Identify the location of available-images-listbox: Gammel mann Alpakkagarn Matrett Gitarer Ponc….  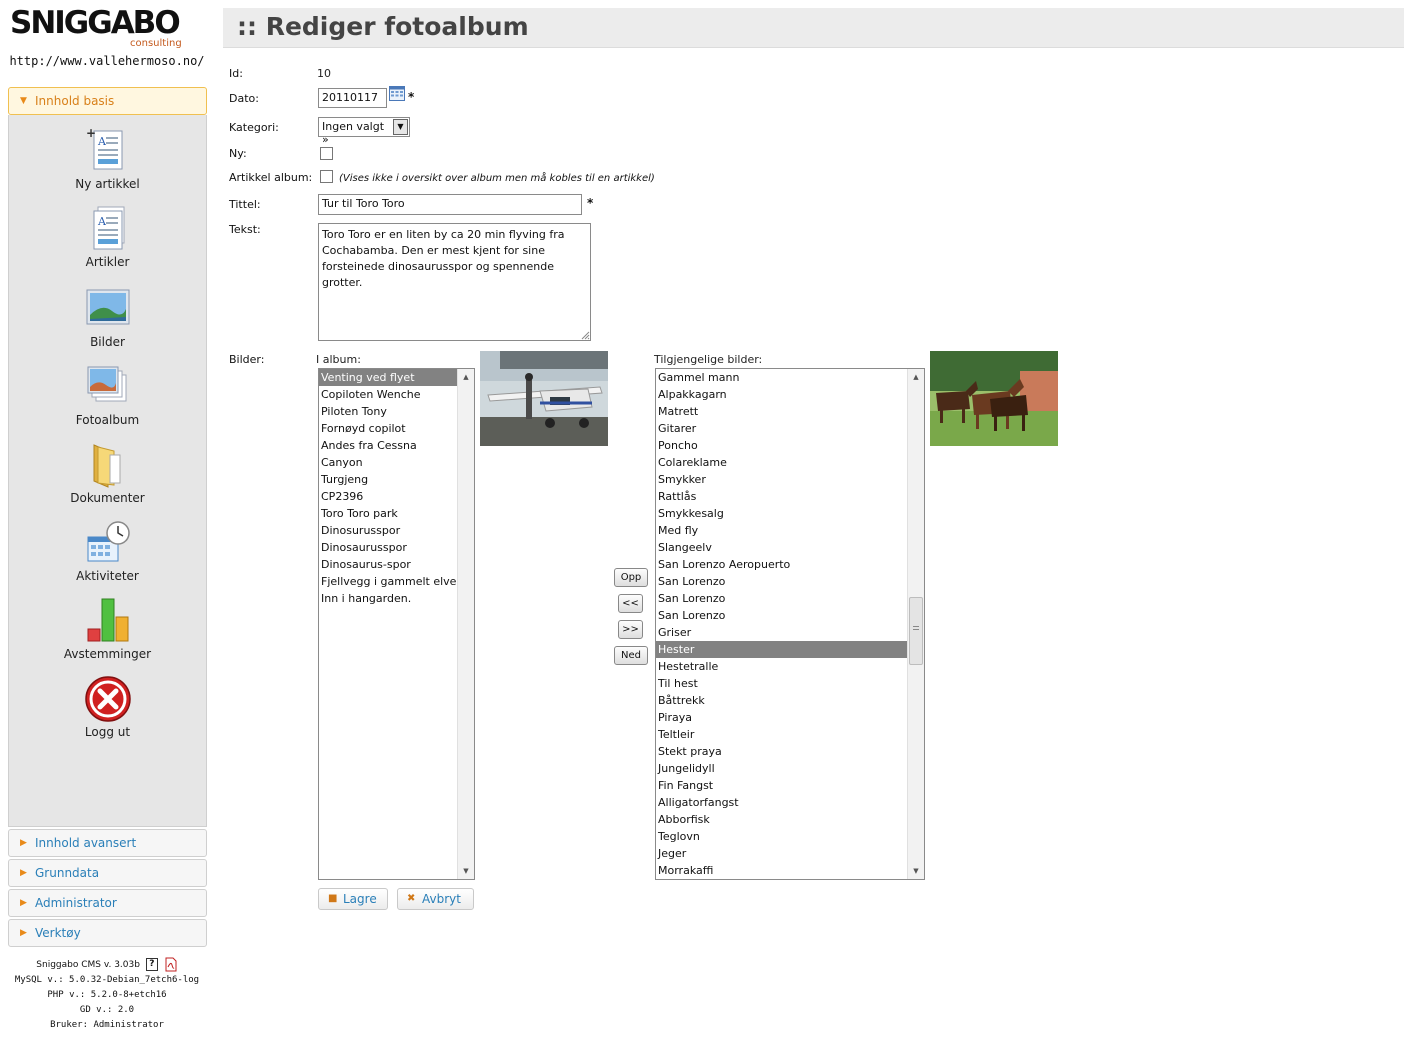
(790, 624).